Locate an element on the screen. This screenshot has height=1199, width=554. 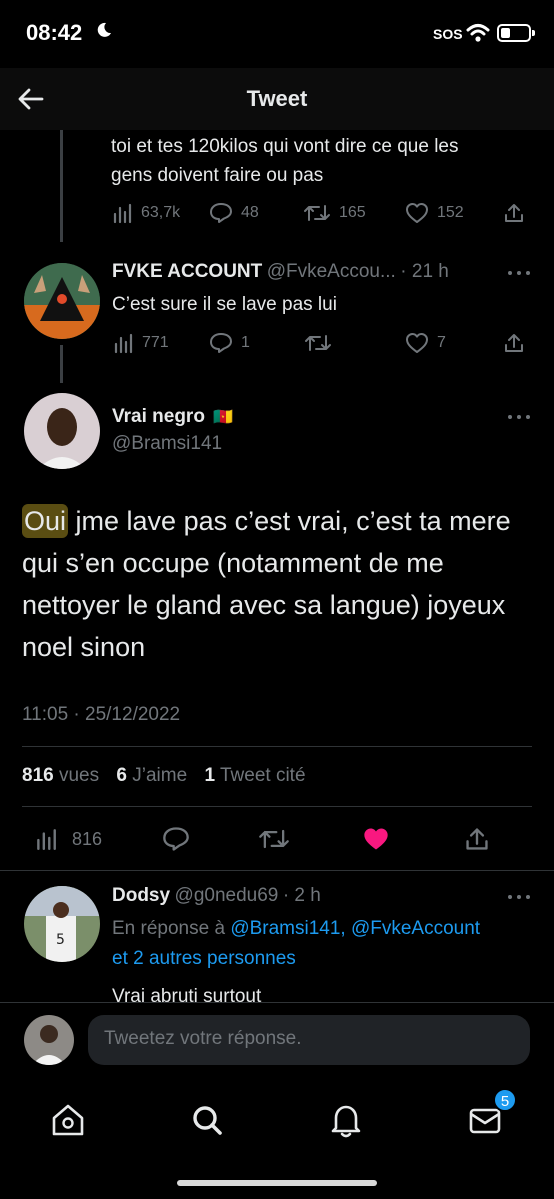
sos-indicator: SOS is located at coordinates (448, 34).